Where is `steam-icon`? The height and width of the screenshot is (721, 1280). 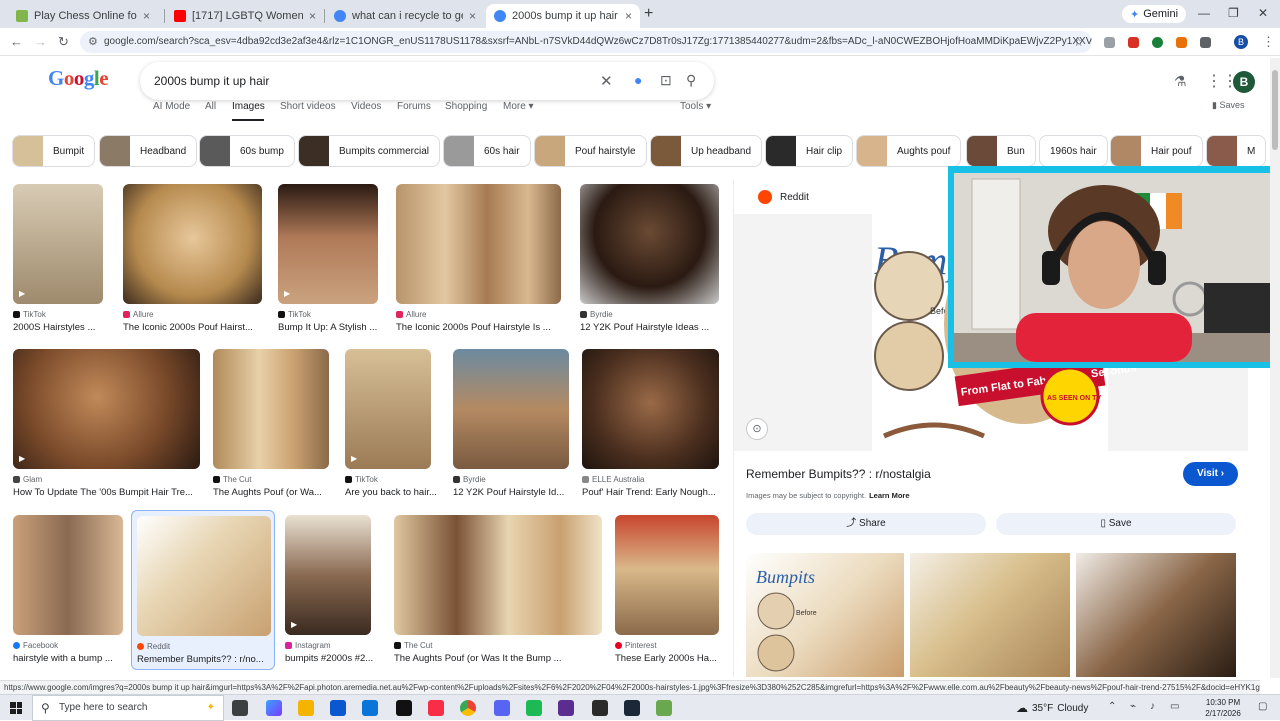
steam-icon is located at coordinates (632, 708).